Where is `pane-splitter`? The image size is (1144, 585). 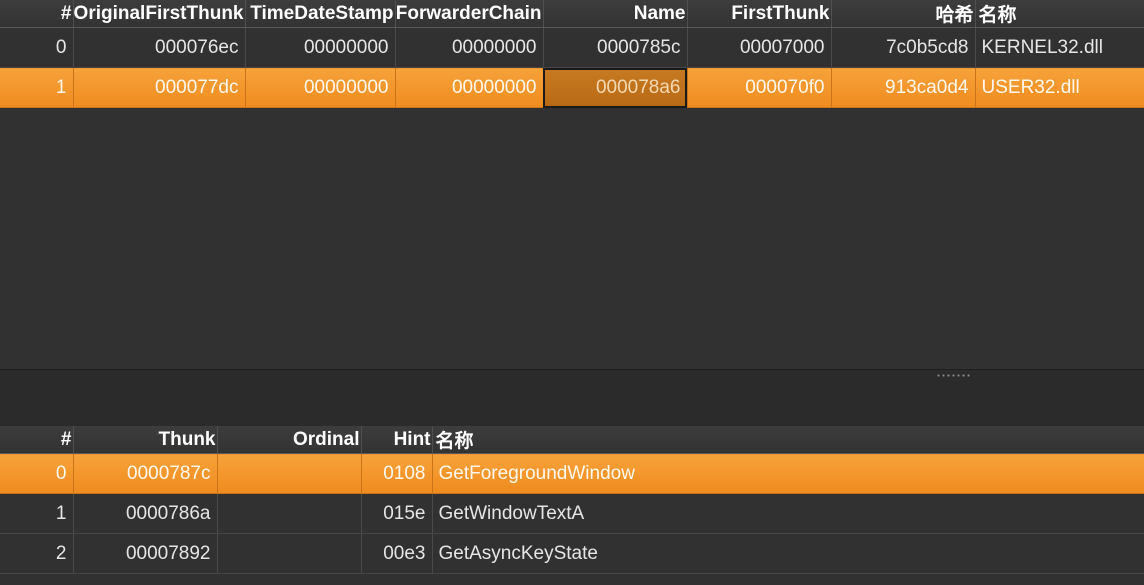 pane-splitter is located at coordinates (572, 398).